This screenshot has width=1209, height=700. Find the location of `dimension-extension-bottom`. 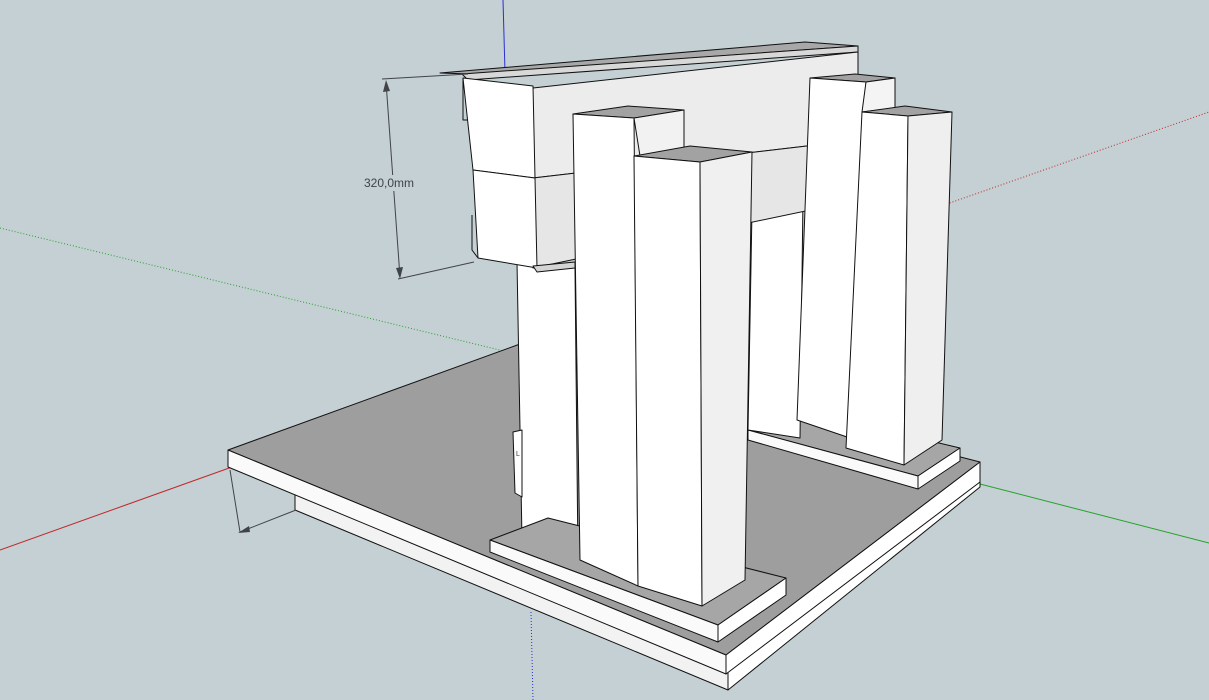

dimension-extension-bottom is located at coordinates (436, 270).